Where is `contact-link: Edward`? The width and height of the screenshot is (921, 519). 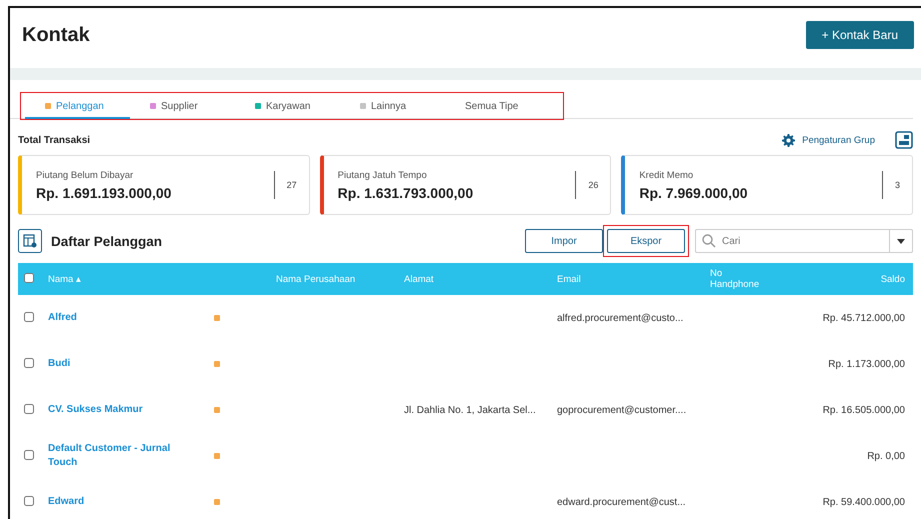 contact-link: Edward is located at coordinates (110, 502).